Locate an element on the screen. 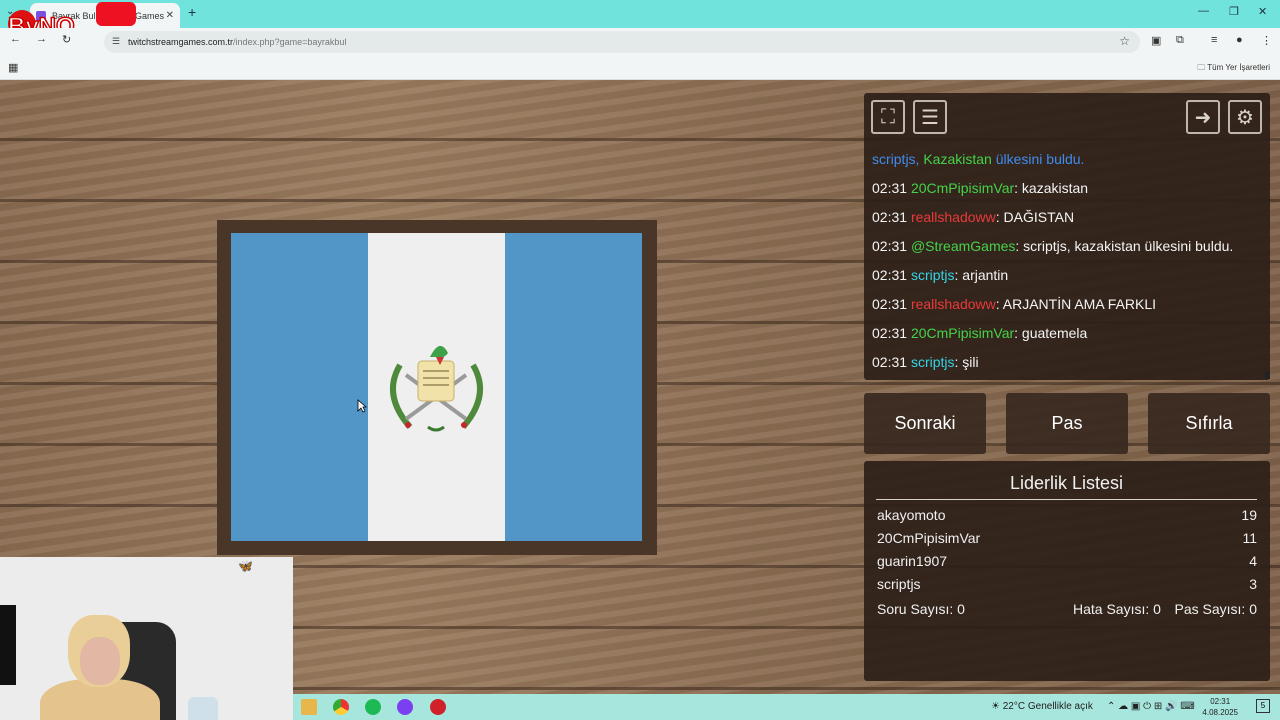 The width and height of the screenshot is (1280, 720). flag-band-right is located at coordinates (573, 387).